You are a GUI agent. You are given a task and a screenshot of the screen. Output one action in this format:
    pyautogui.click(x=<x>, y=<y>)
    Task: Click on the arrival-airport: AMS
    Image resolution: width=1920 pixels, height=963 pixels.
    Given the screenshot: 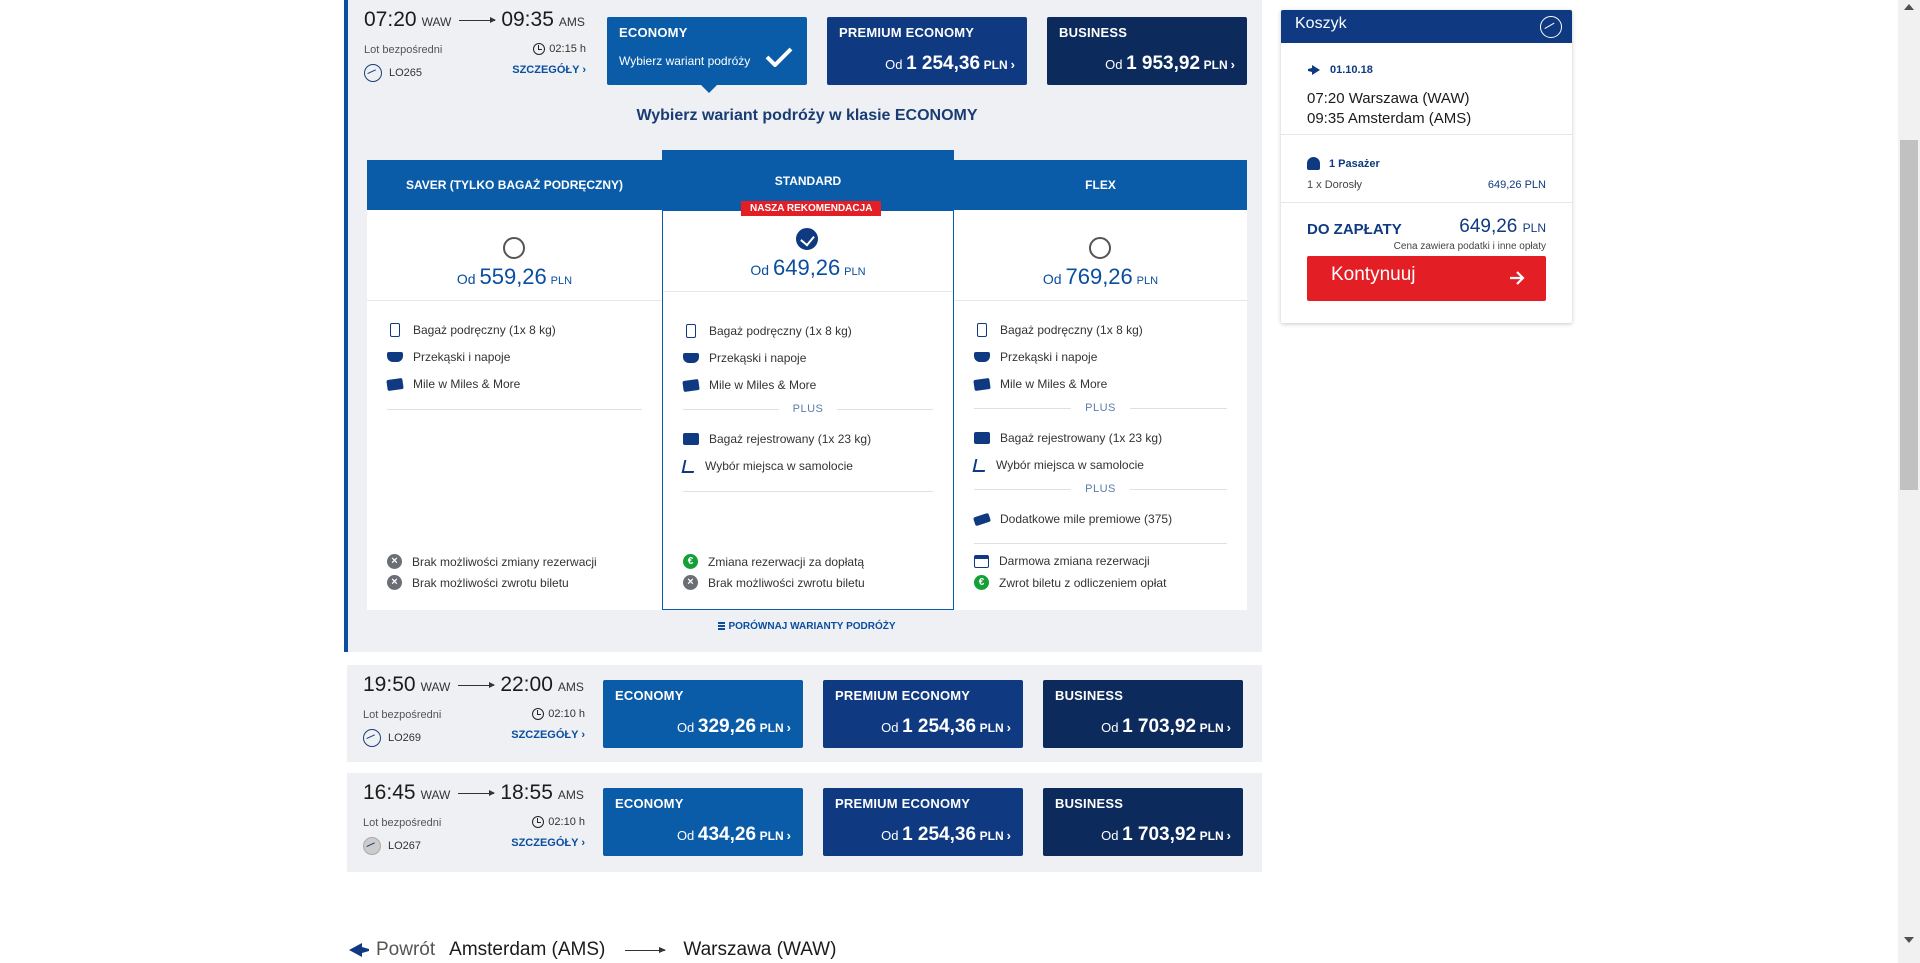 What is the action you would take?
    pyautogui.click(x=571, y=22)
    